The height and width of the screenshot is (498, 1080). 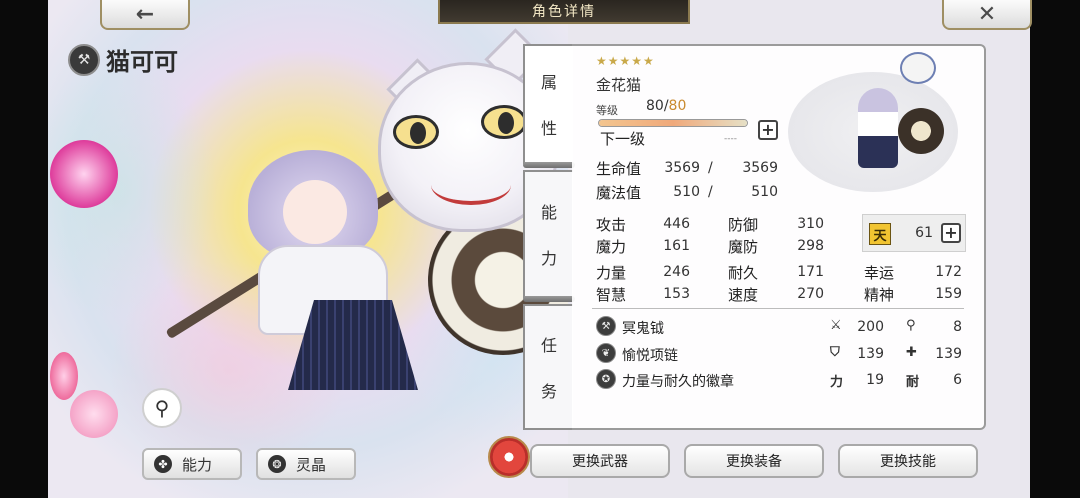 What do you see at coordinates (142, 62) in the screenshot?
I see `character-name-text: 猫可可` at bounding box center [142, 62].